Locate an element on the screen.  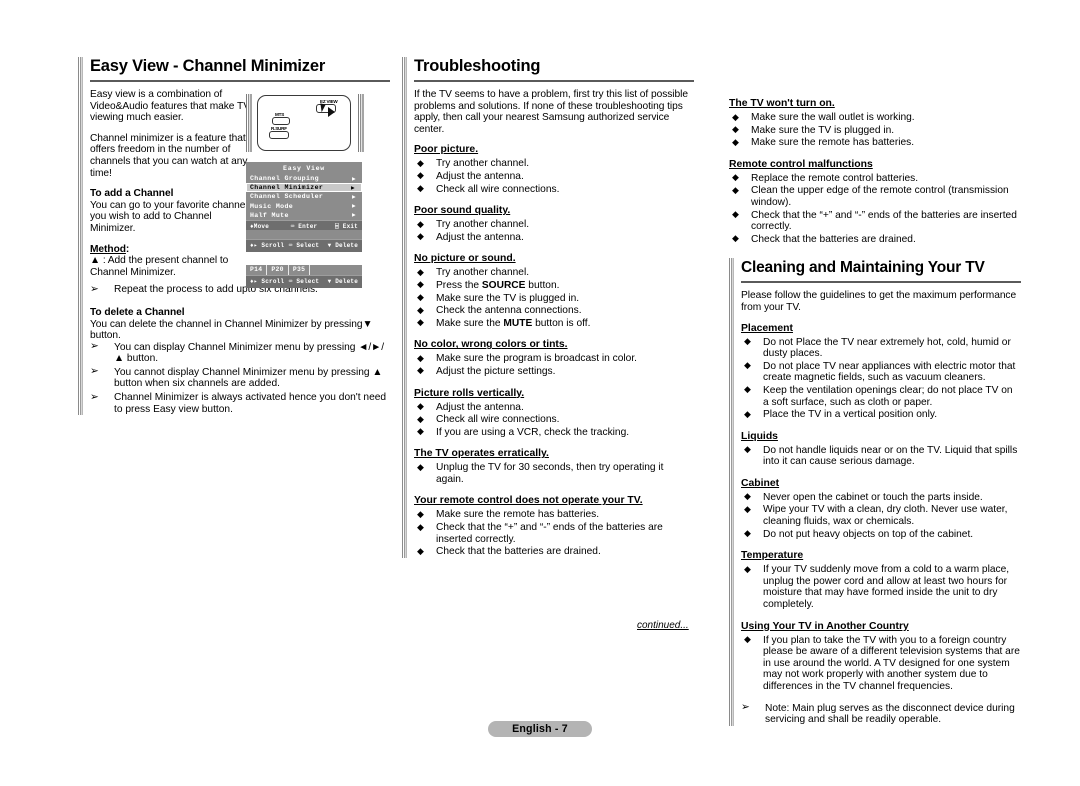
osd-item-channel-grouping: Channel Grouping ▶ is located at coordinates (304, 179).